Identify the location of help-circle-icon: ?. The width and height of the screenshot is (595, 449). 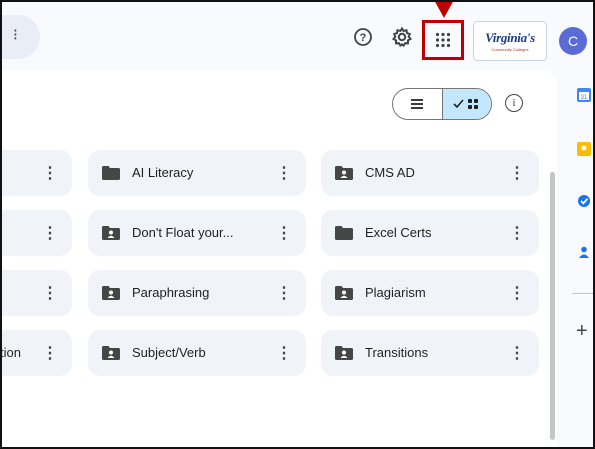
(363, 37).